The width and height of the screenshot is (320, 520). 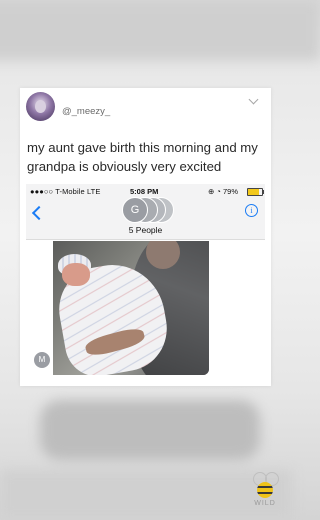 What do you see at coordinates (65, 191) in the screenshot?
I see `carrier-label: ●●●○○ T-Mobile LTE` at bounding box center [65, 191].